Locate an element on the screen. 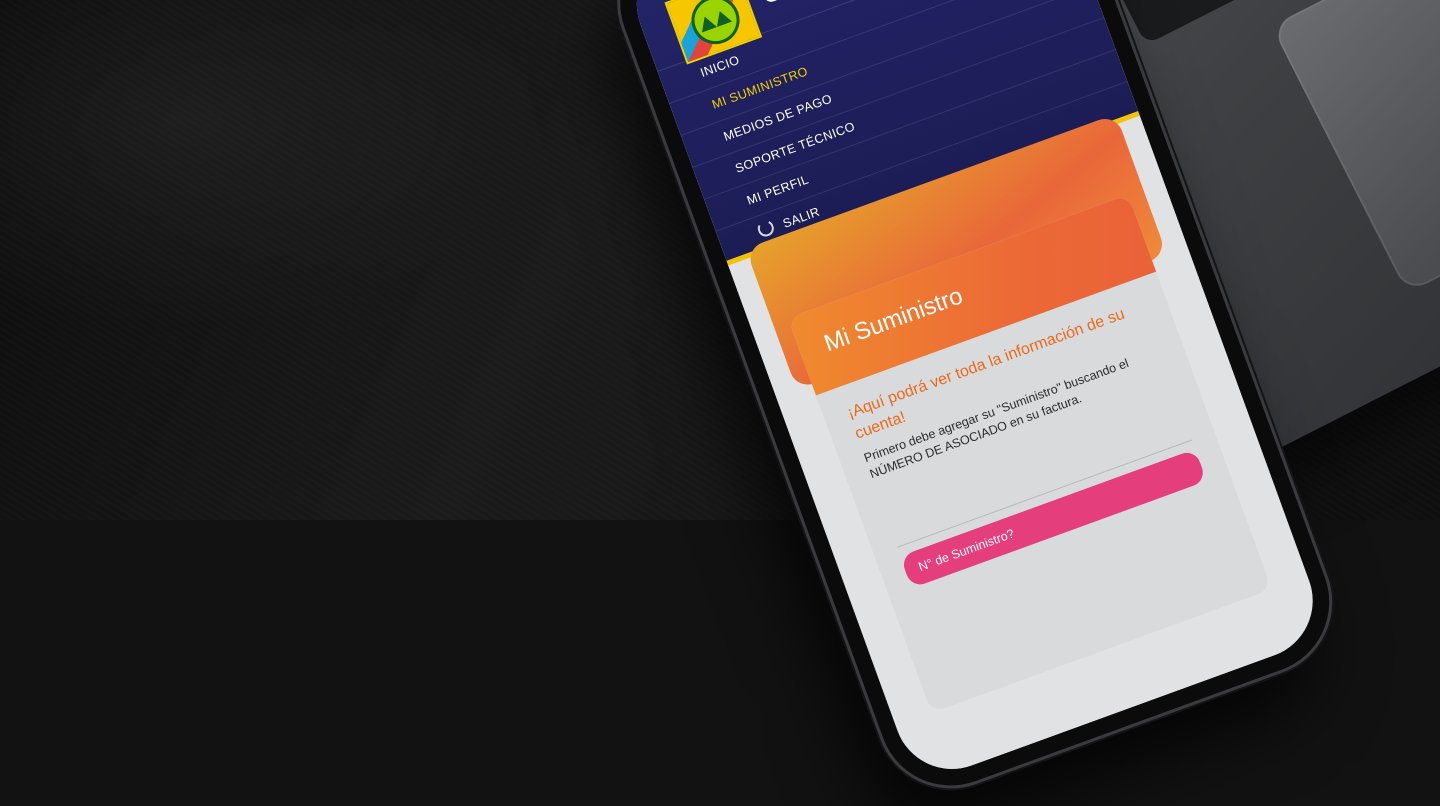 This screenshot has width=1440, height=806. power-icon is located at coordinates (766, 228).